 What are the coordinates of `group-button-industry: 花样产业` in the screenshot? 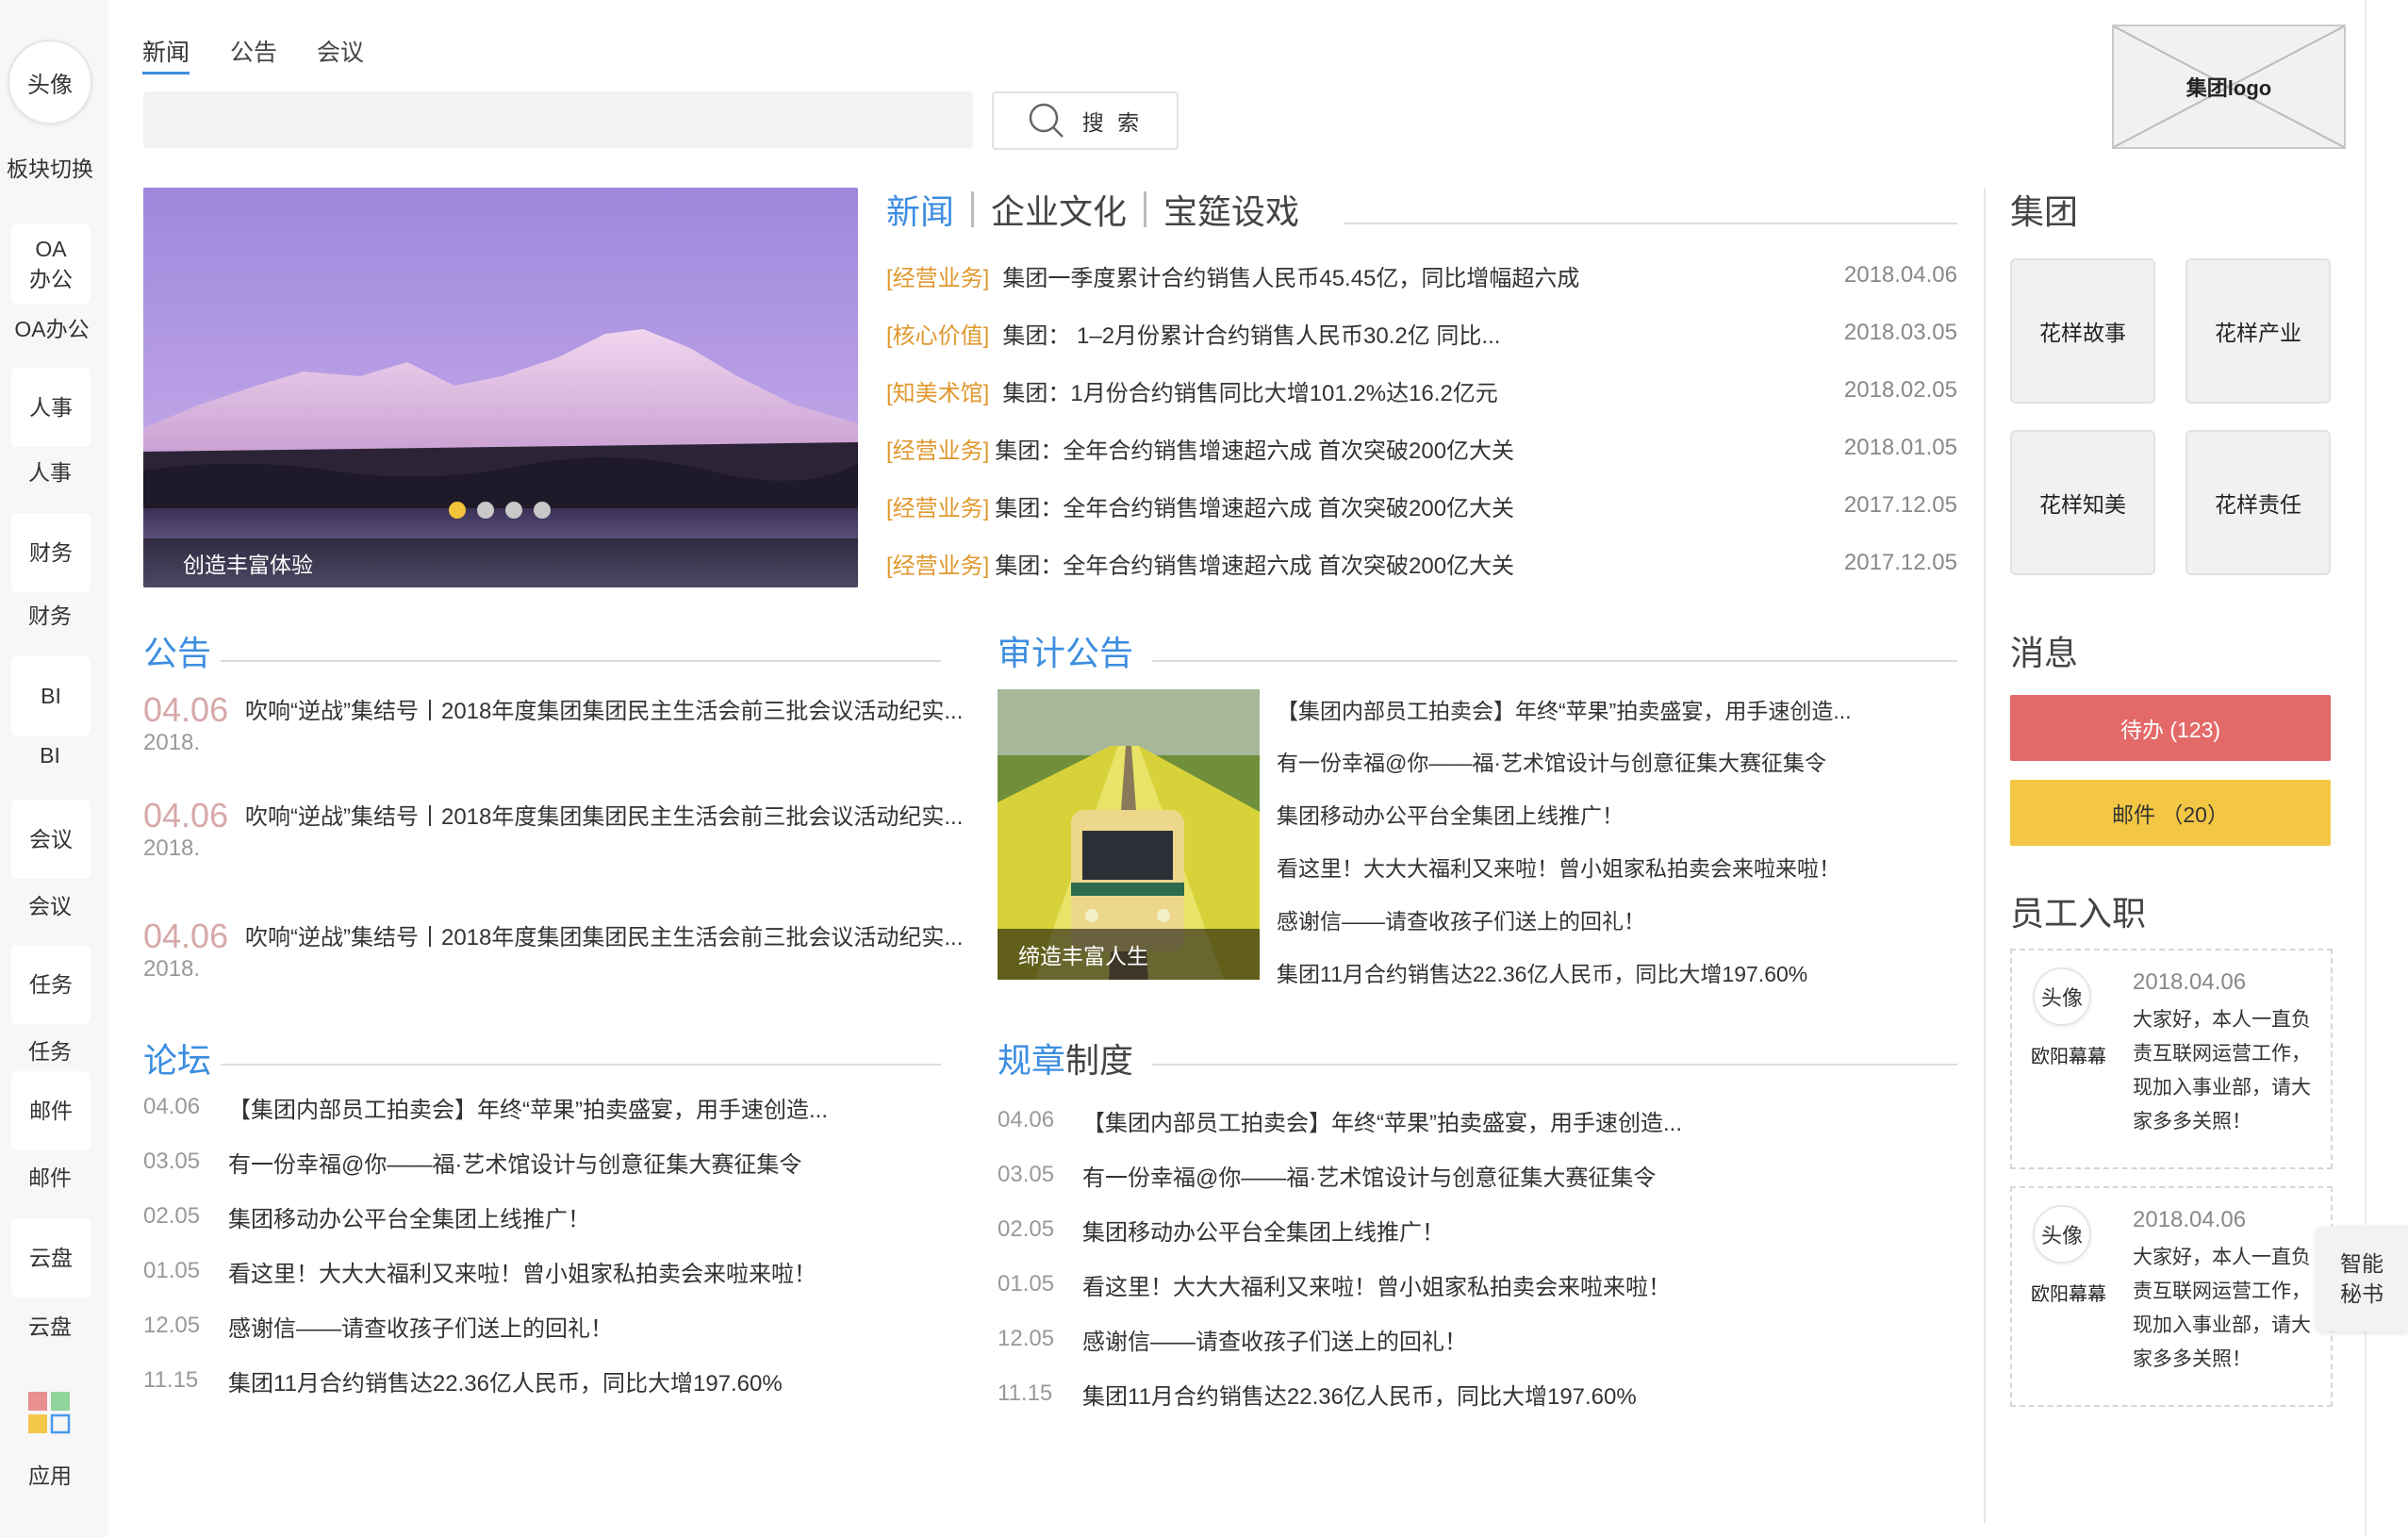 It's located at (2258, 331).